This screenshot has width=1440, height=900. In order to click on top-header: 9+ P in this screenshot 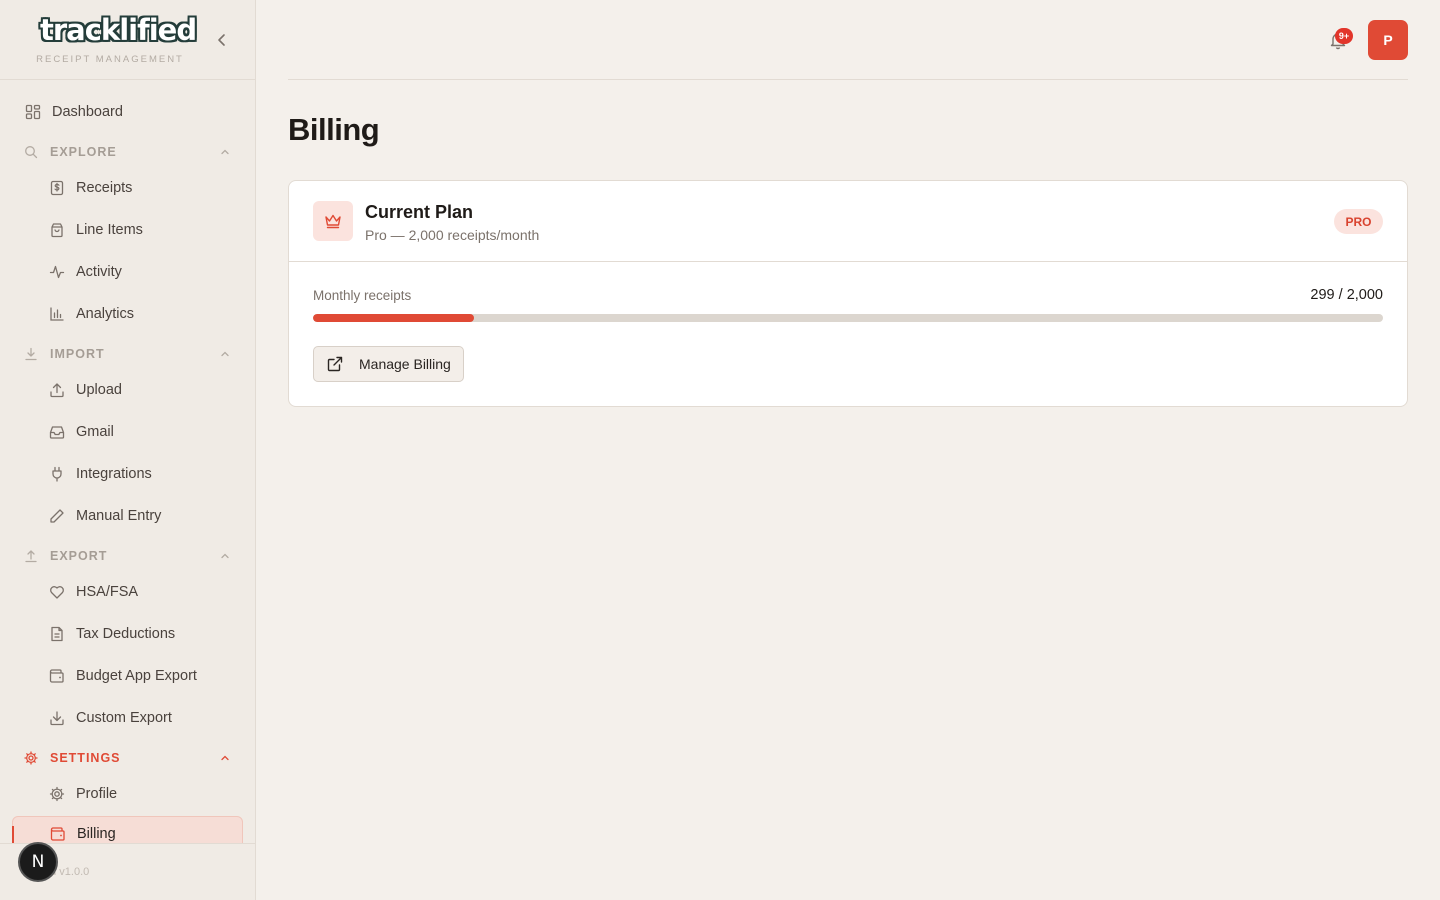, I will do `click(848, 40)`.